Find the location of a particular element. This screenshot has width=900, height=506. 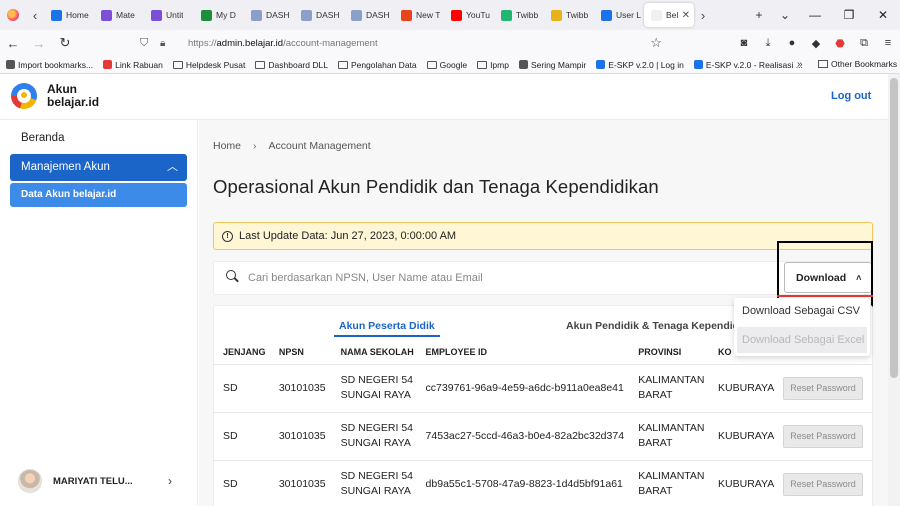

browser-tab: User L is located at coordinates (619, 15).